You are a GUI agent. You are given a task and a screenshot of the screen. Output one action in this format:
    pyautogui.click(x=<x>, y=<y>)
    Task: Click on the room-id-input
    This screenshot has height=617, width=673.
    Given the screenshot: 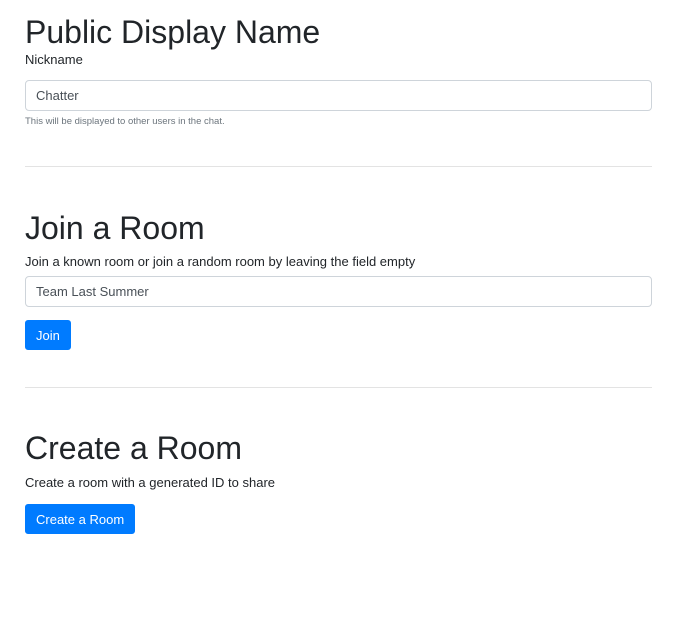 What is the action you would take?
    pyautogui.click(x=338, y=291)
    